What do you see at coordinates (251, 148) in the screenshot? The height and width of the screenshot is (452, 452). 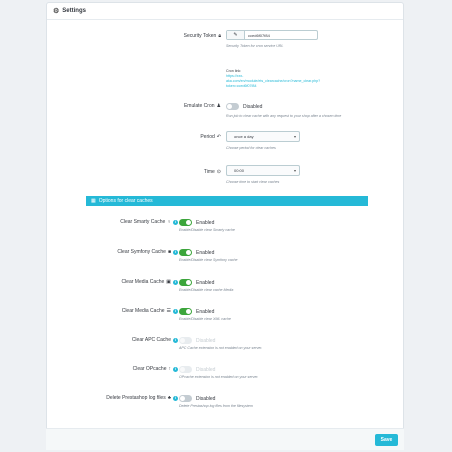 I see `period-help: Choose period for clear caches` at bounding box center [251, 148].